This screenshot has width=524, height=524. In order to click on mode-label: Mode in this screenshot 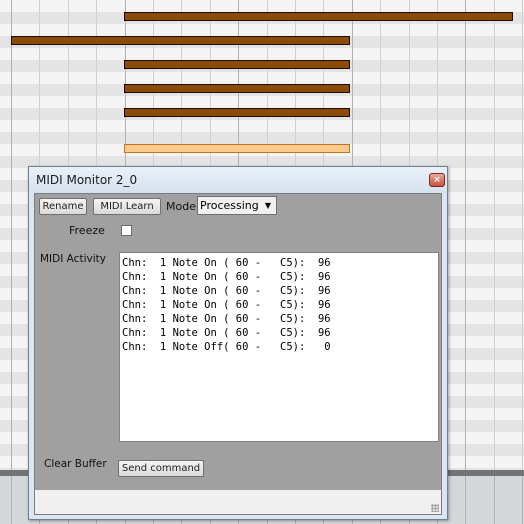, I will do `click(181, 206)`.